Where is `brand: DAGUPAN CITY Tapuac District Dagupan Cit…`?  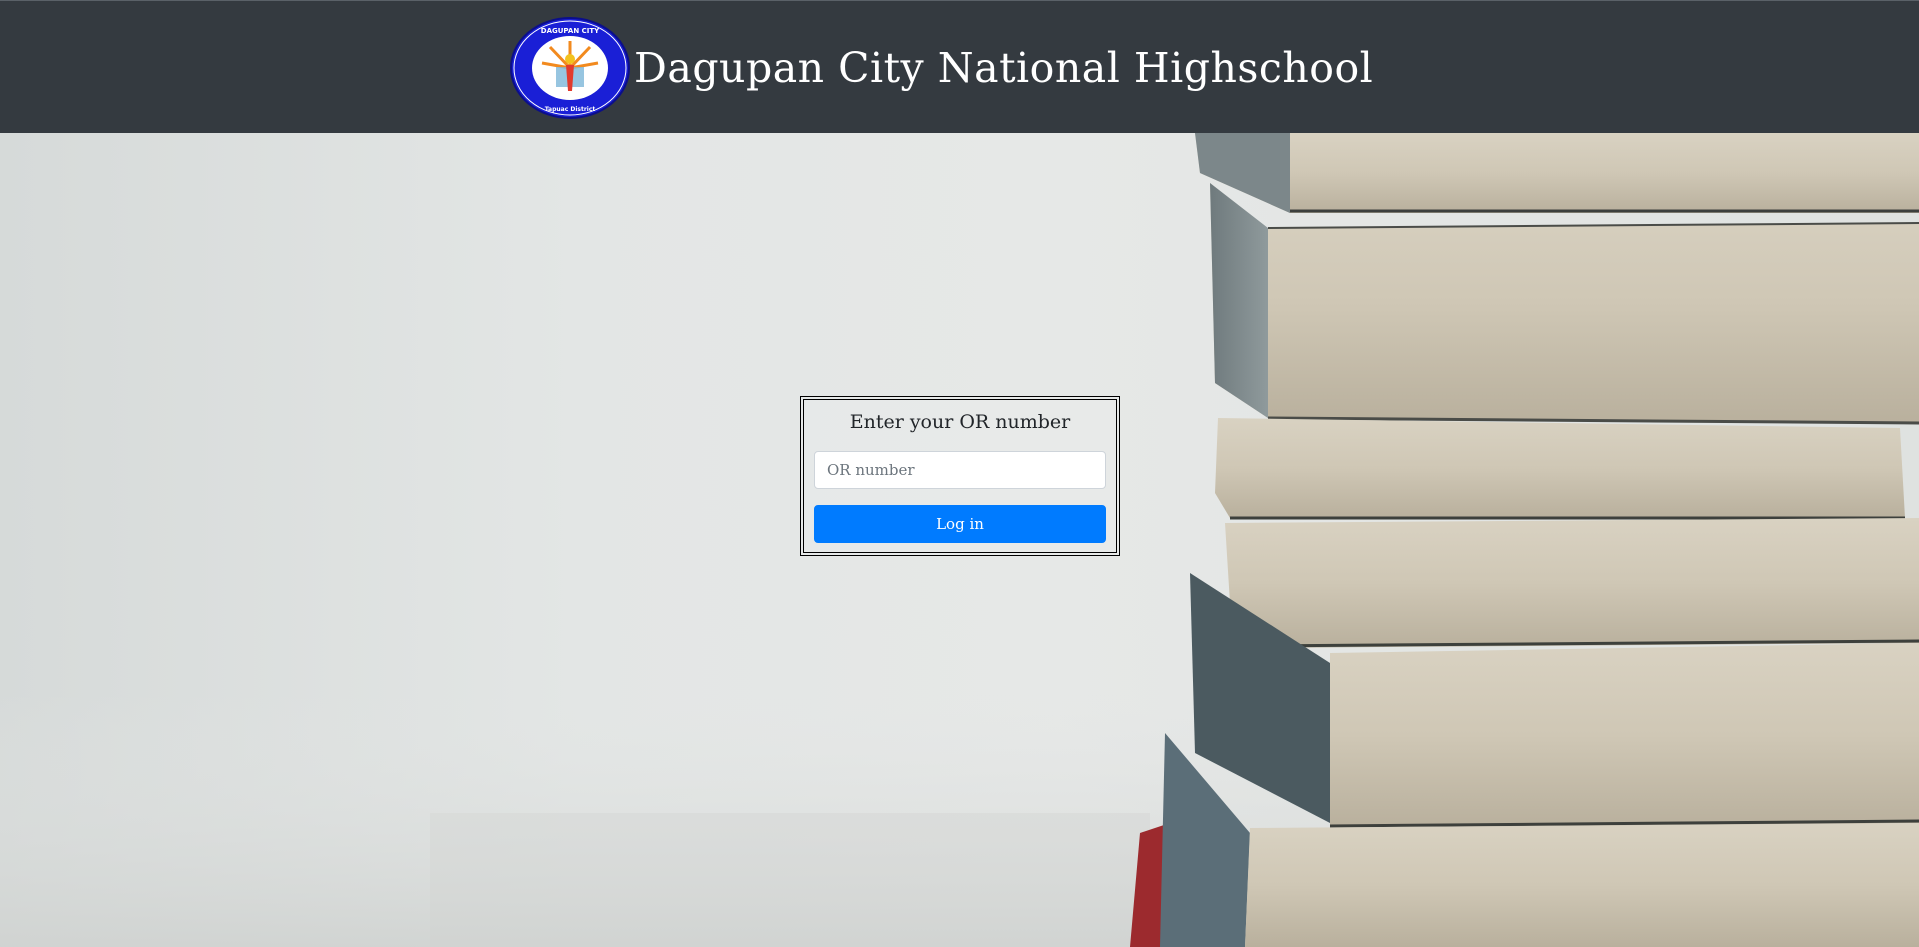
brand: DAGUPAN CITY Tapuac District Dagupan Cit… is located at coordinates (941, 68).